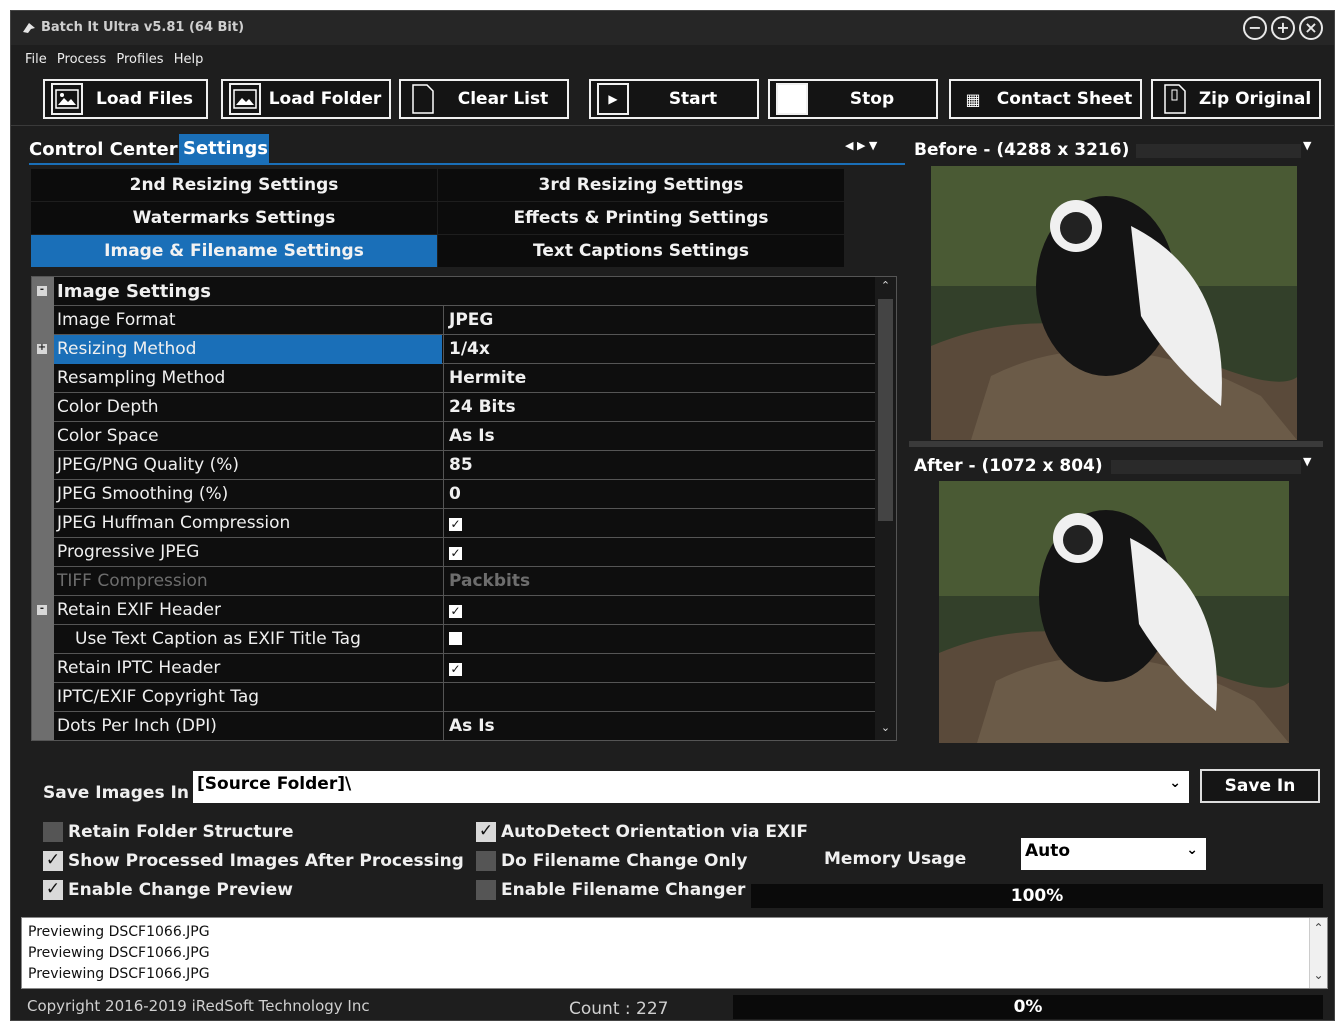 Image resolution: width=1340 pixels, height=1024 pixels. What do you see at coordinates (453, 349) in the screenshot?
I see `table-row: + Resizing Method 1/4x` at bounding box center [453, 349].